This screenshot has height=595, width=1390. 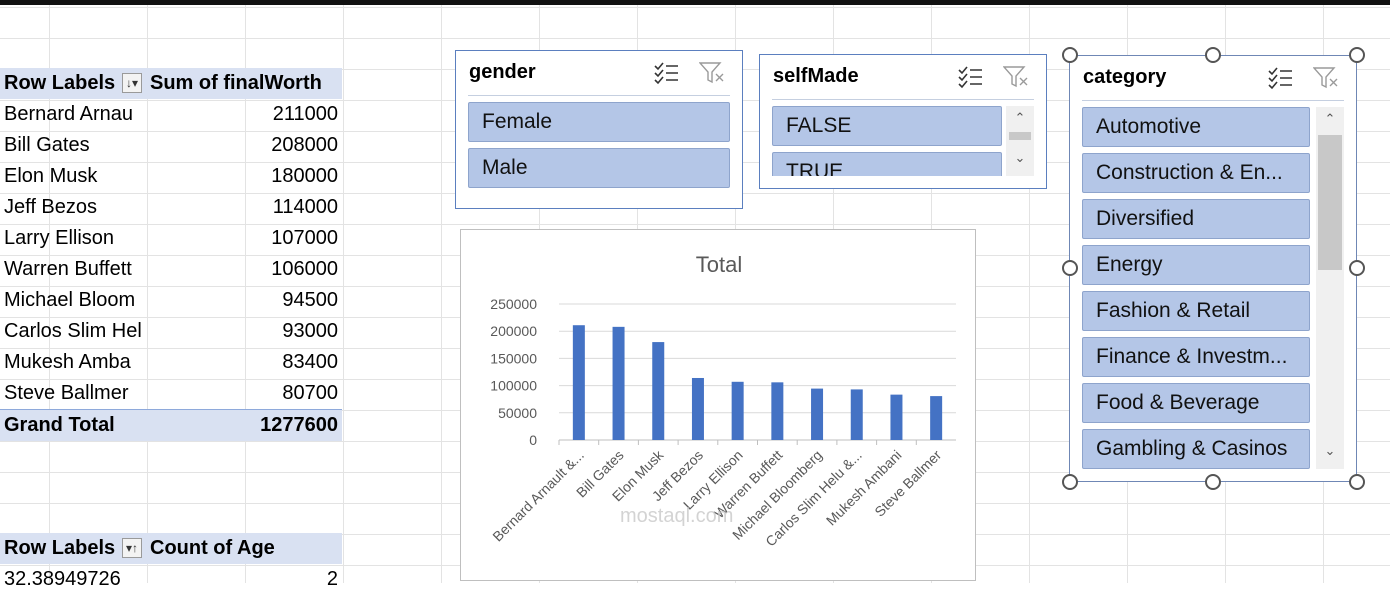 I want to click on slicer-gender-title: gender, so click(x=502, y=72).